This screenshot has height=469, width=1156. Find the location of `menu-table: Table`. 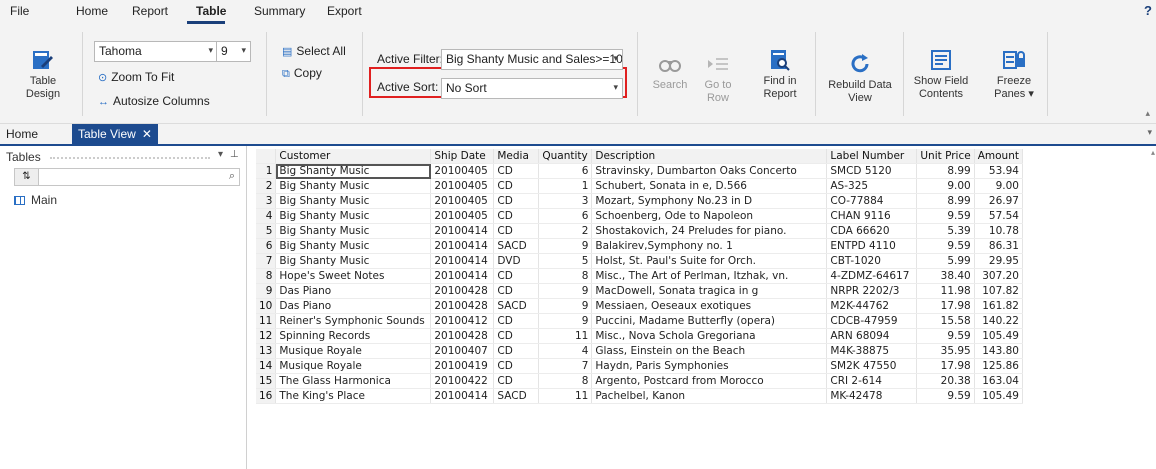

menu-table: Table is located at coordinates (211, 11).